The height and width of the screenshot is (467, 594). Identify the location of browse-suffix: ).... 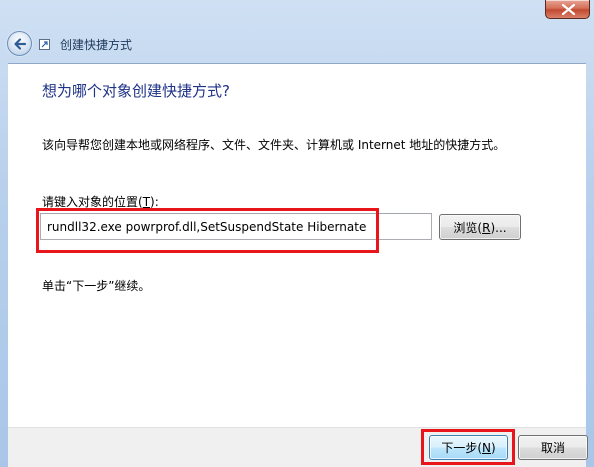
(498, 227).